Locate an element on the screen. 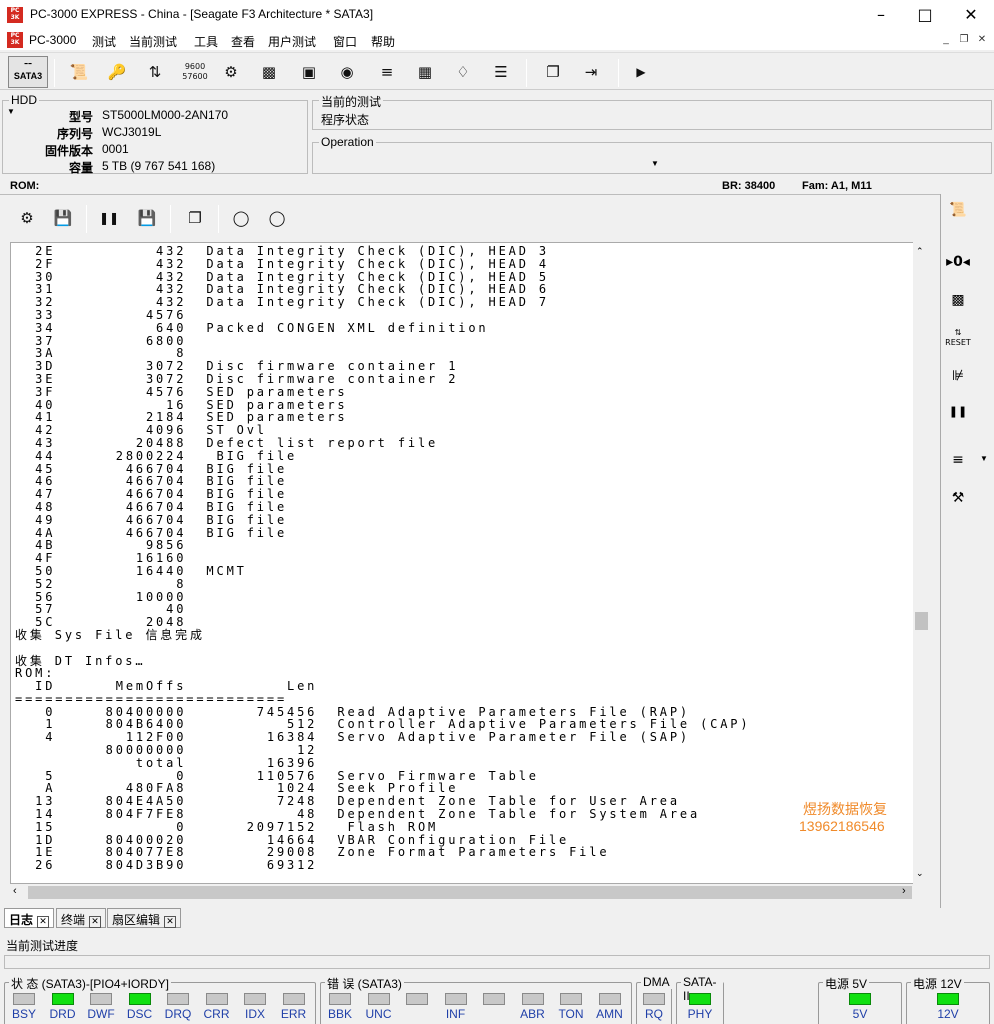 Image resolution: width=994 pixels, height=1024 pixels. tab-log-label: 日志 is located at coordinates (21, 920).